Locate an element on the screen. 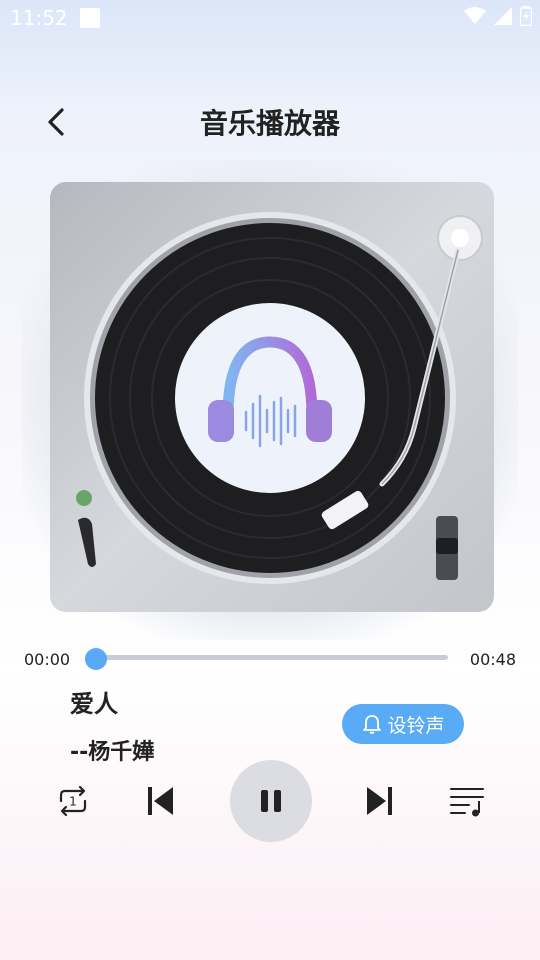  status-time: 11:52 is located at coordinates (39, 18).